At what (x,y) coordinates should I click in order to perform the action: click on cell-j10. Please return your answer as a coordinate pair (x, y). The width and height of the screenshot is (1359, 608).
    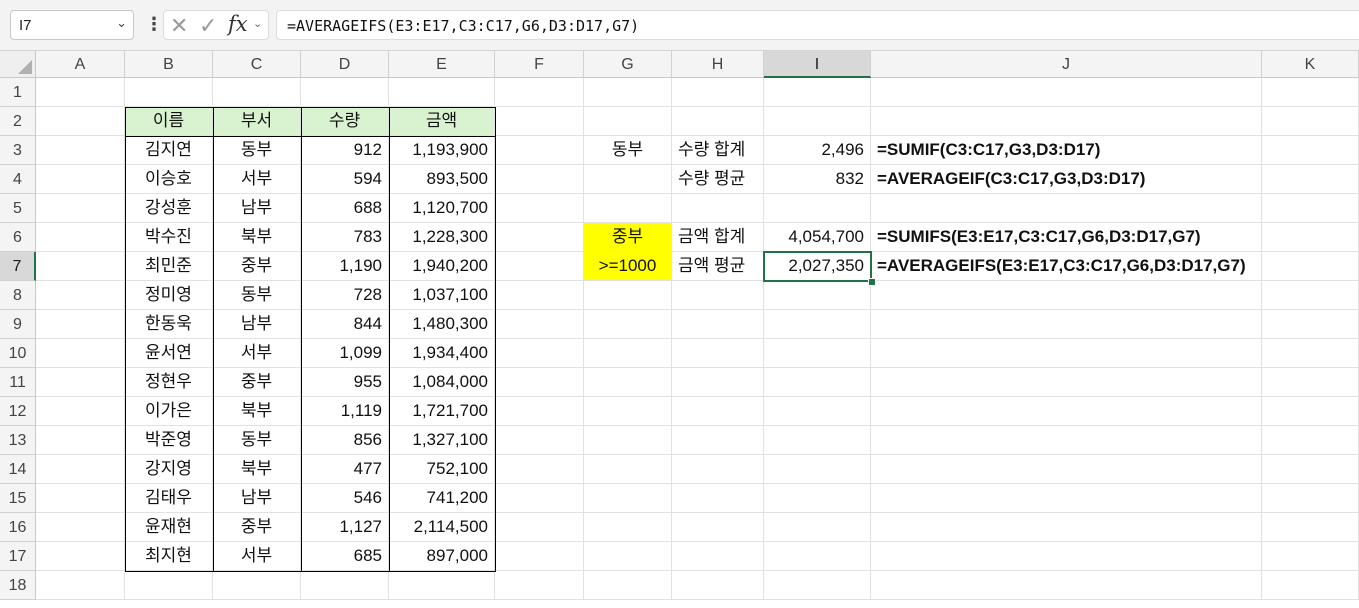
    Looking at the image, I should click on (1066, 353).